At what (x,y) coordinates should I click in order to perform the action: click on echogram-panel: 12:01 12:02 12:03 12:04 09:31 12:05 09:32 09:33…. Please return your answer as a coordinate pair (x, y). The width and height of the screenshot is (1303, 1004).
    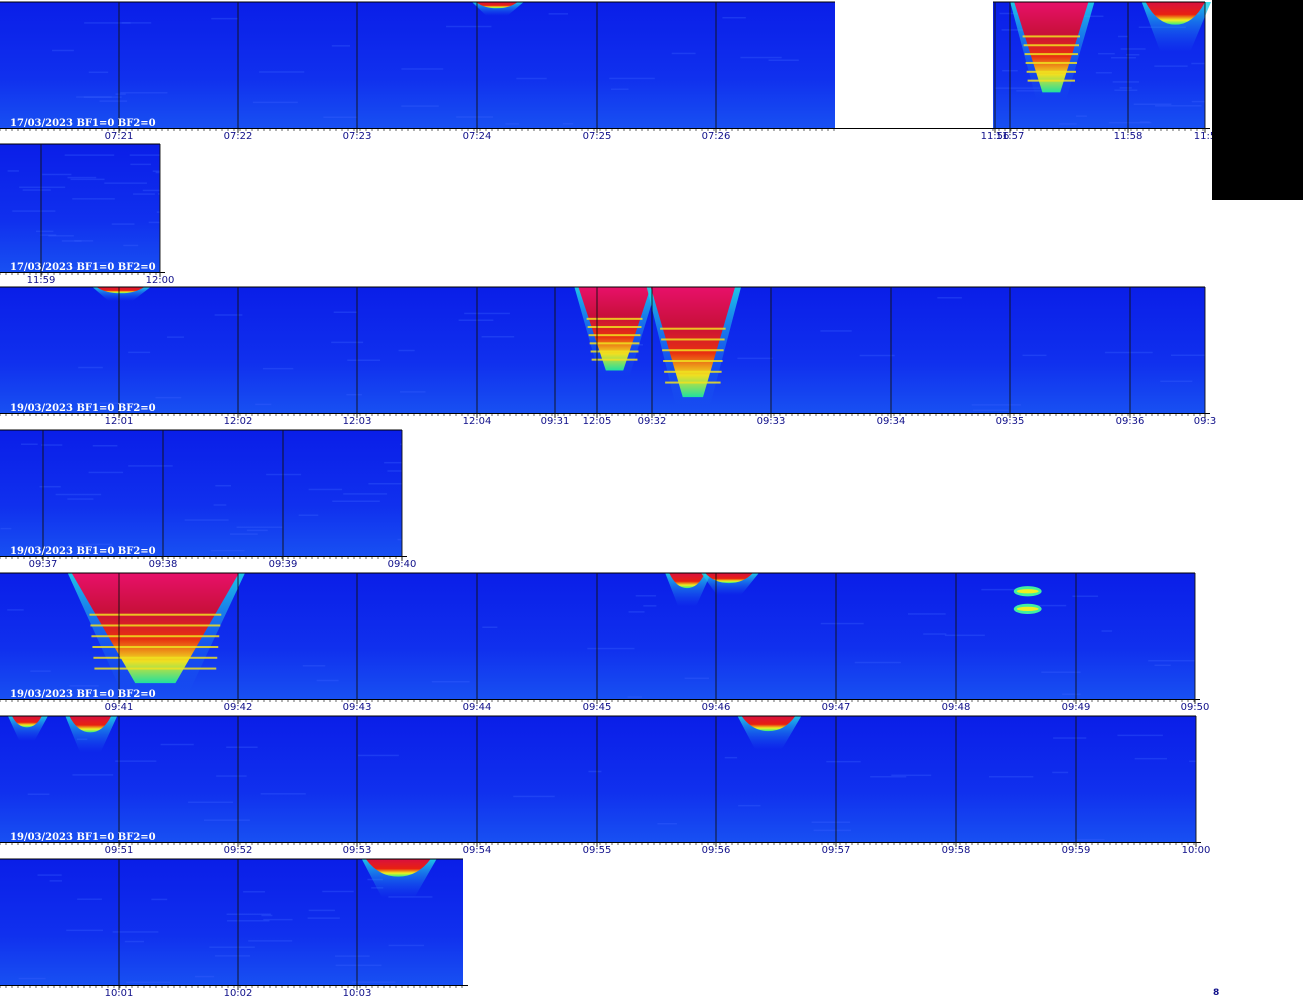
    Looking at the image, I should click on (608, 356).